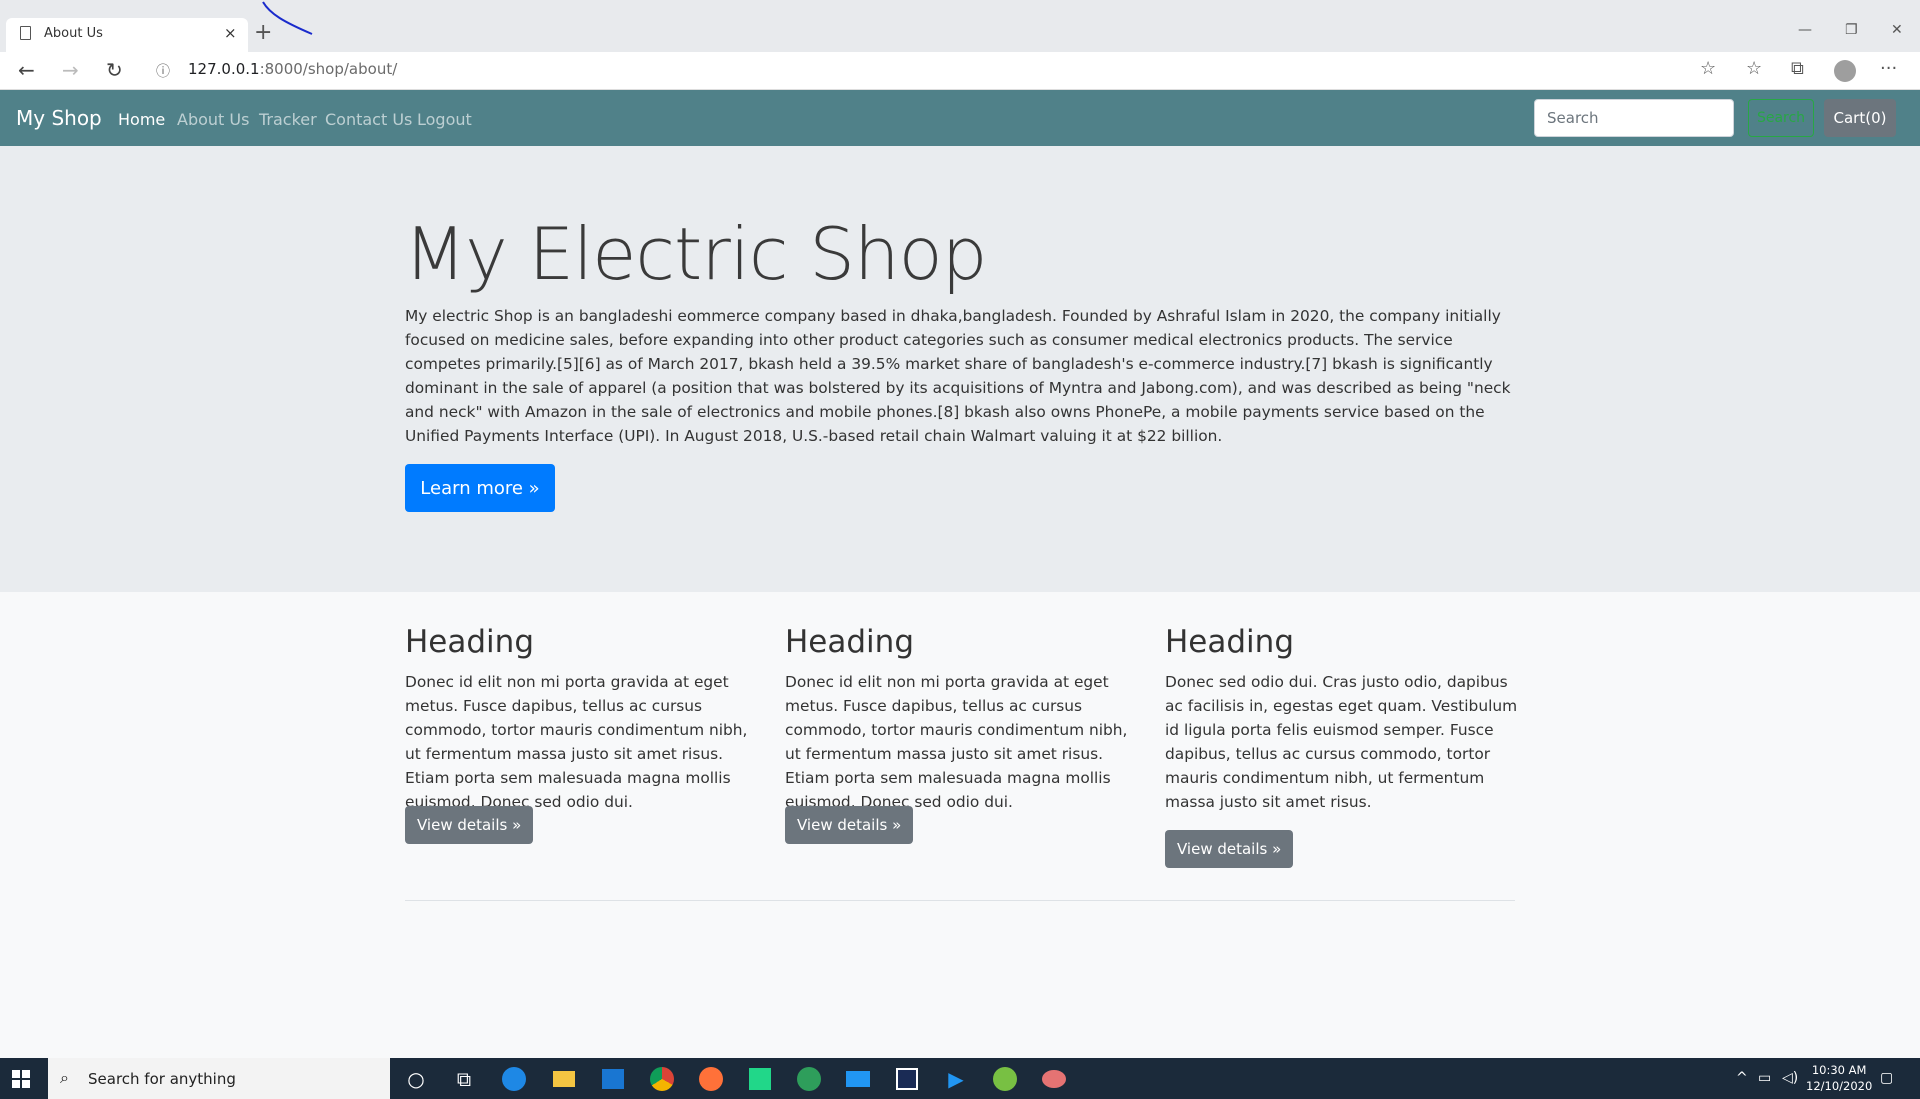 The height and width of the screenshot is (1099, 1920). Describe the element at coordinates (25, 33) in the screenshot. I see `page-icon` at that location.